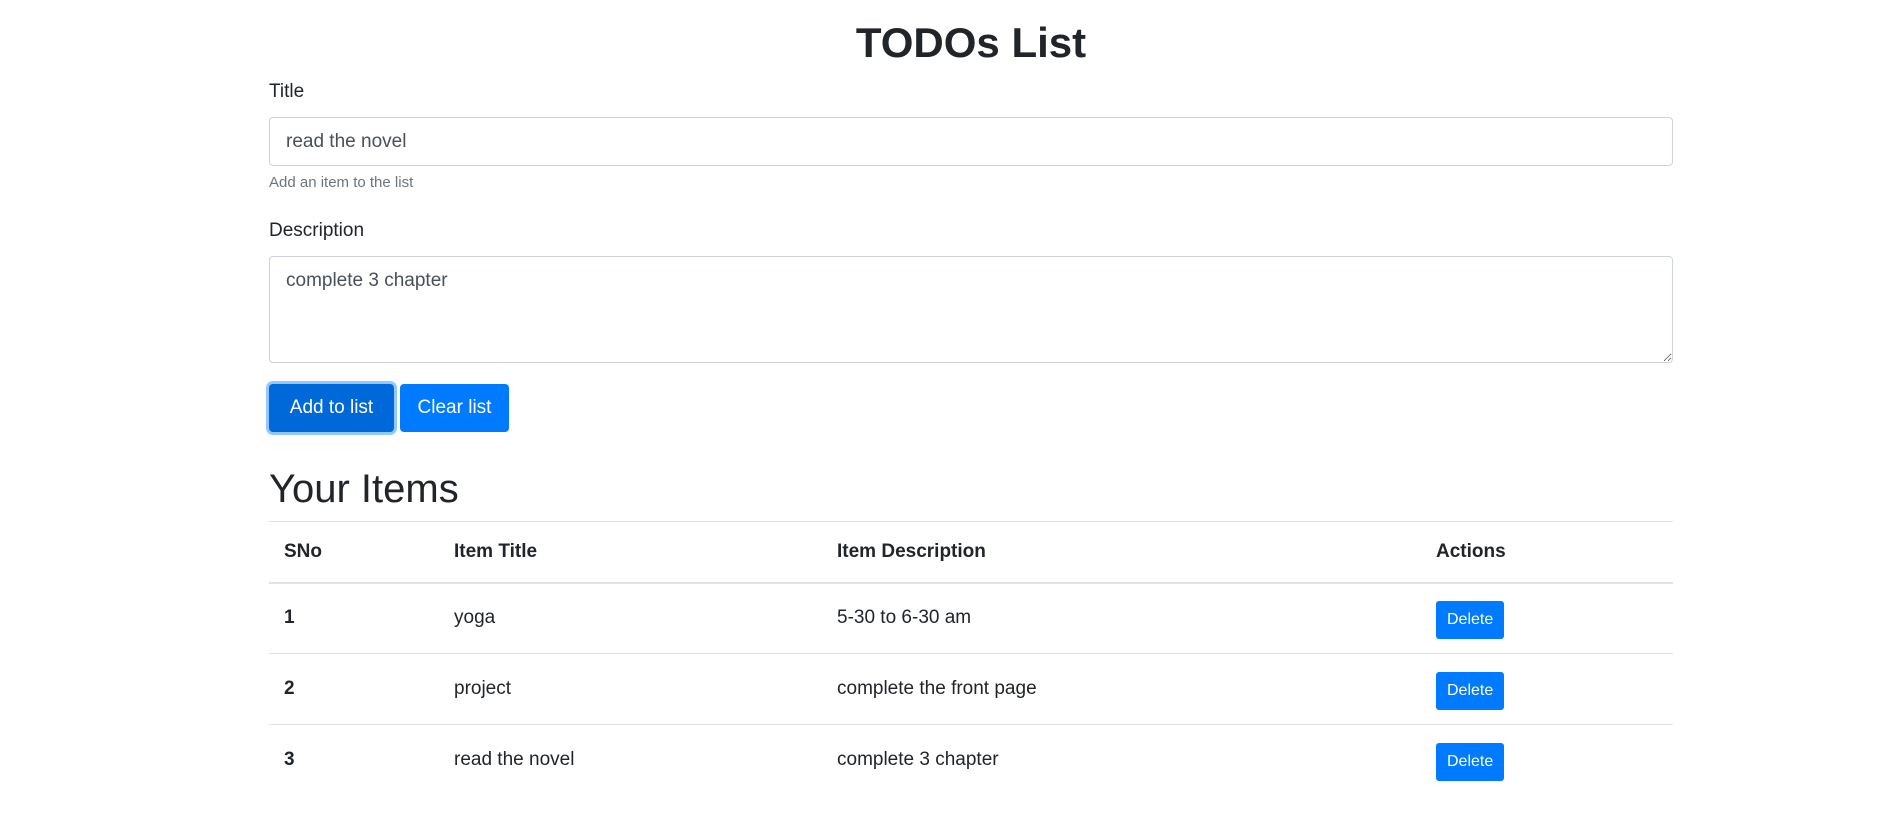  I want to click on title-input, so click(971, 141).